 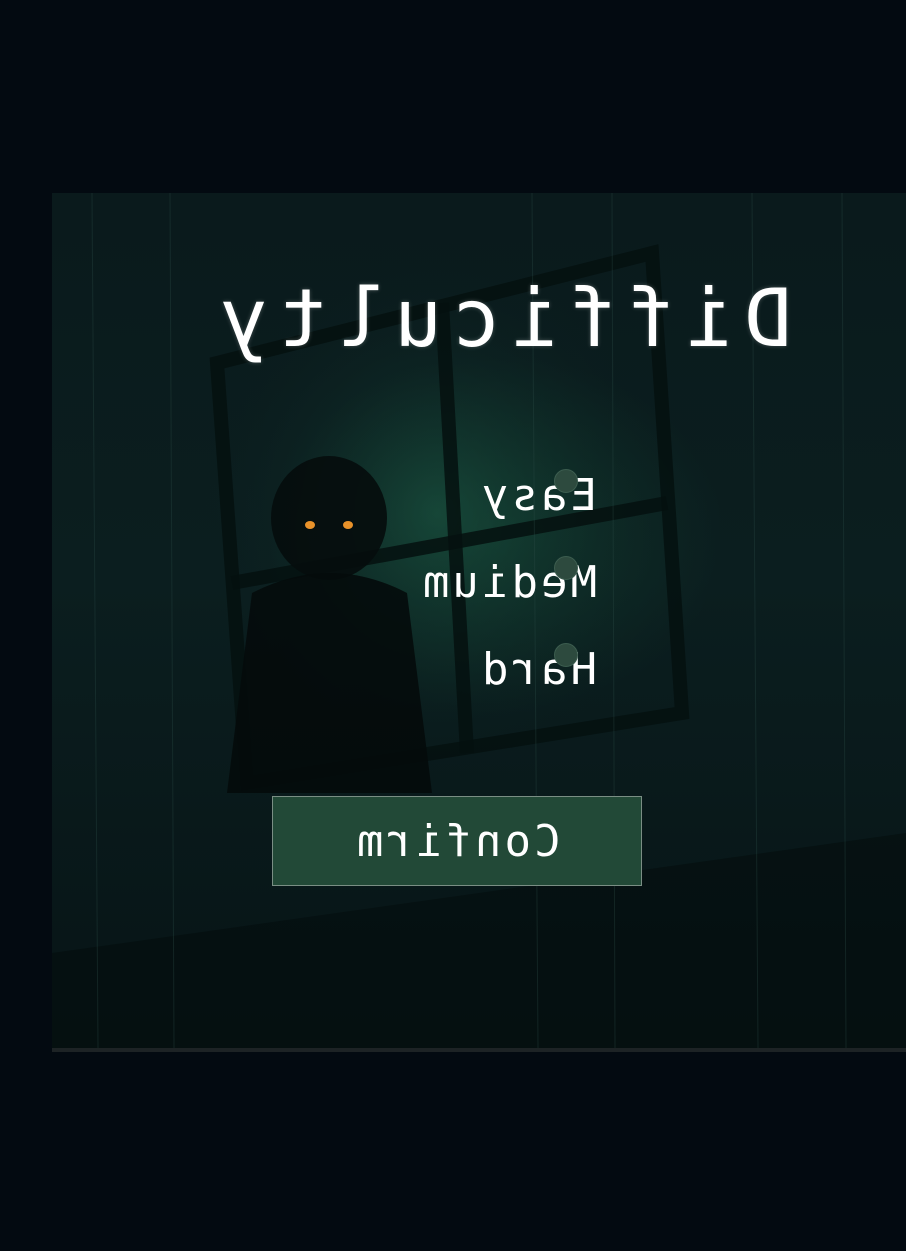 I want to click on confirm-button-label: Confirm, so click(x=457, y=841).